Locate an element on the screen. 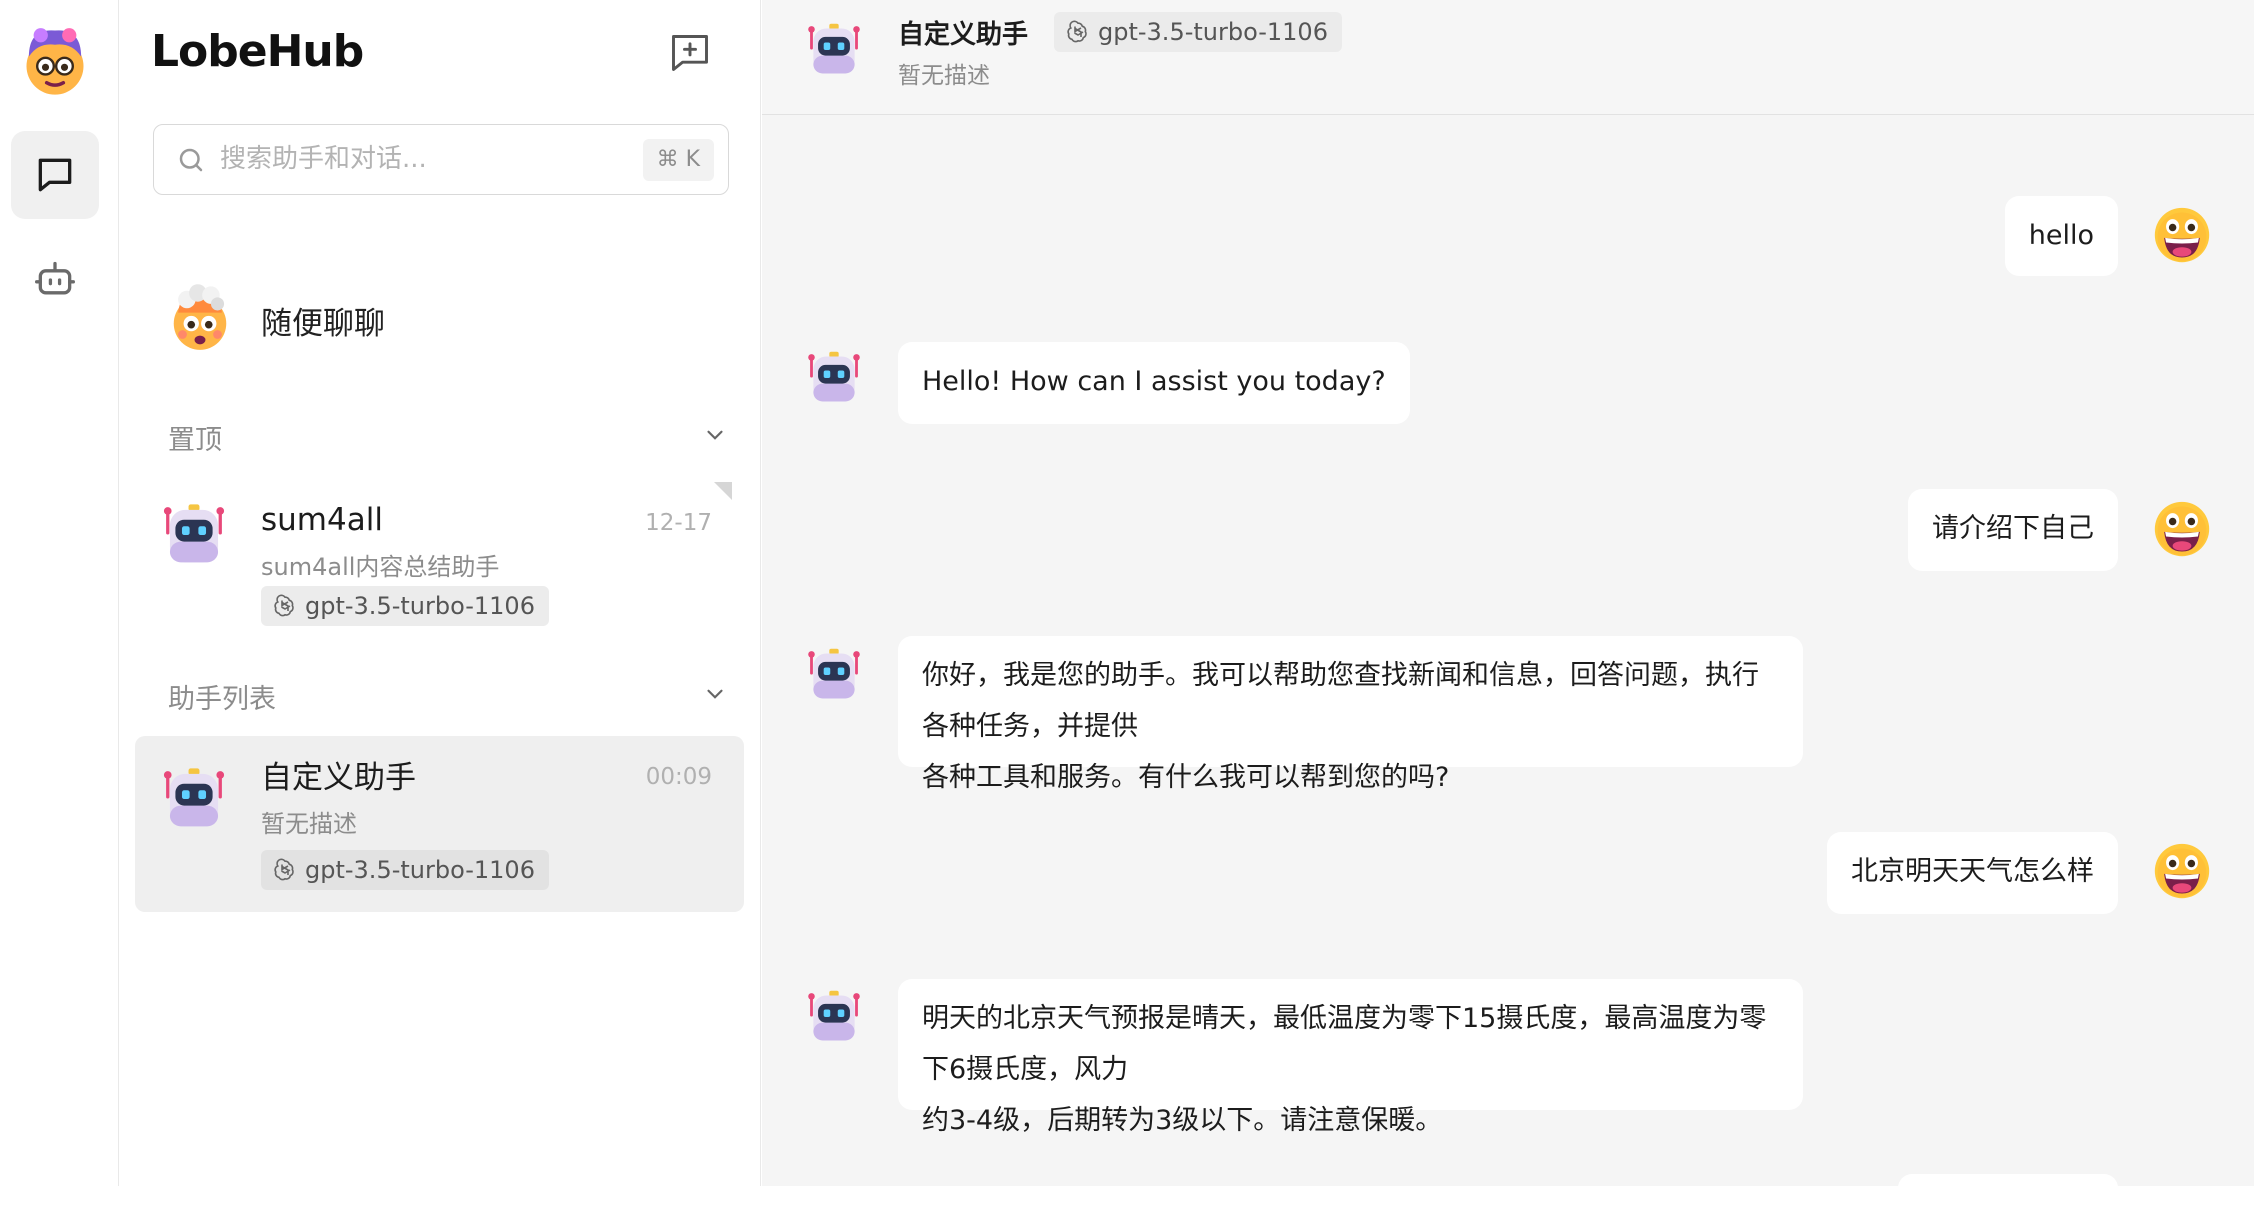 The height and width of the screenshot is (1214, 2254). search-box: ⌘ K is located at coordinates (441, 159).